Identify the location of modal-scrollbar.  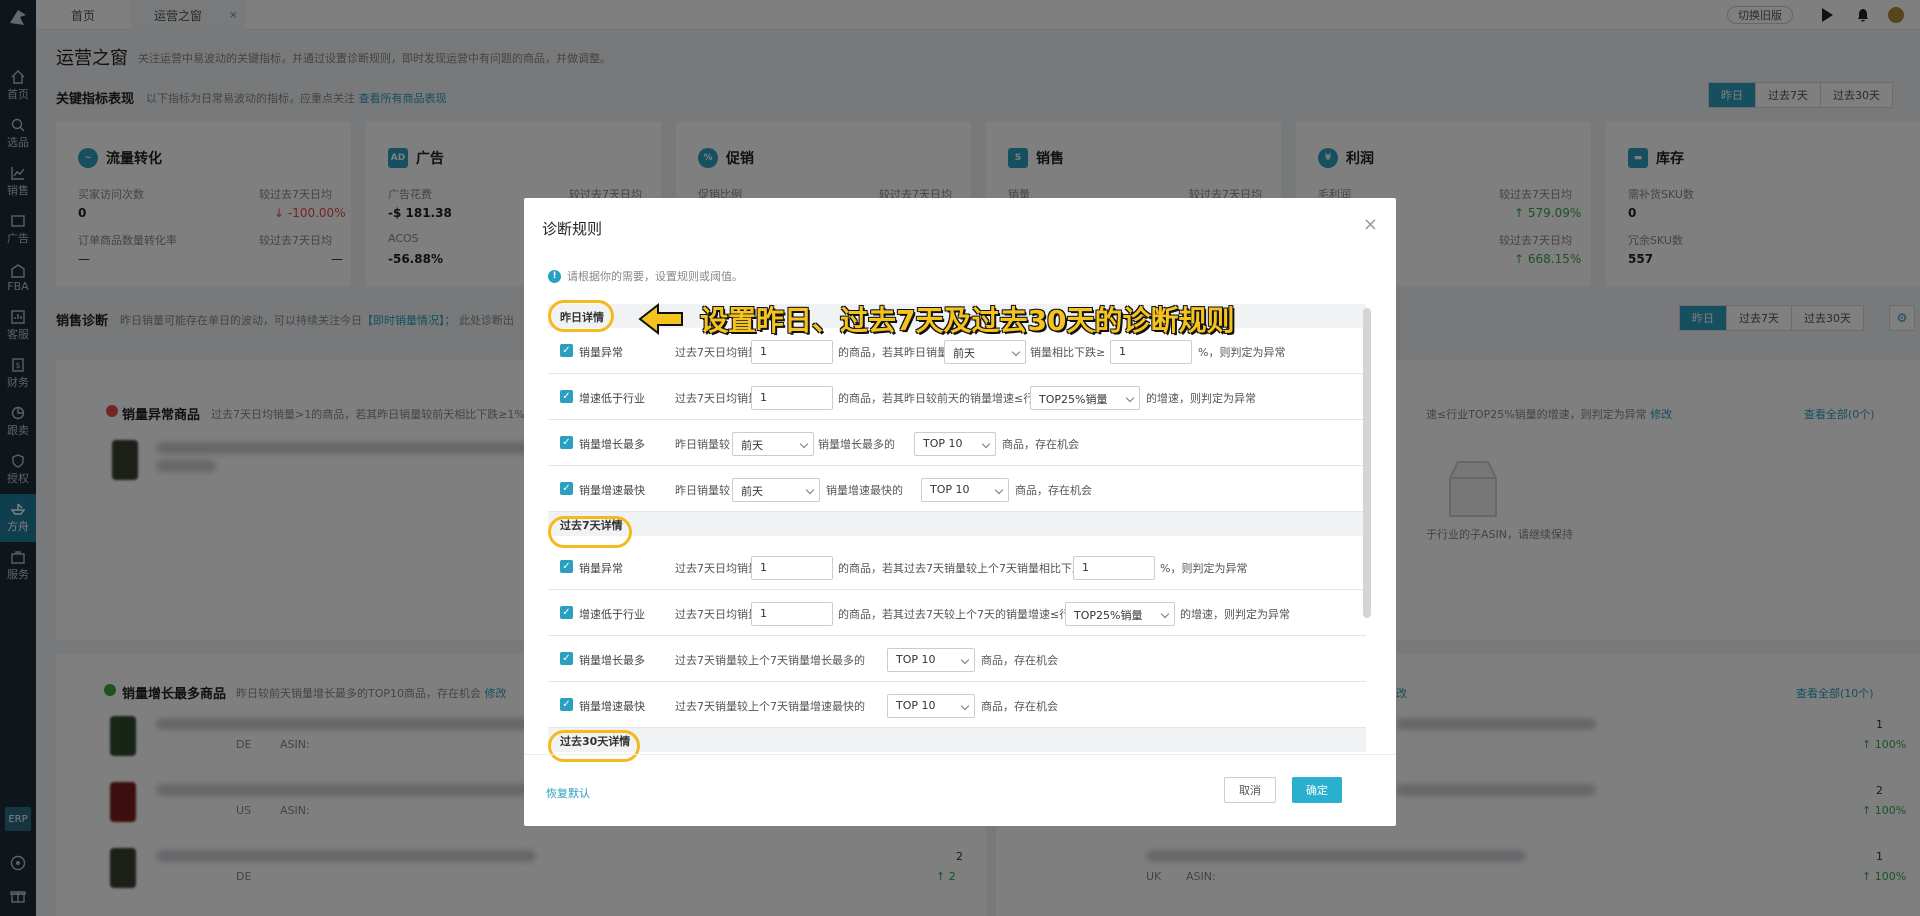
(1367, 463).